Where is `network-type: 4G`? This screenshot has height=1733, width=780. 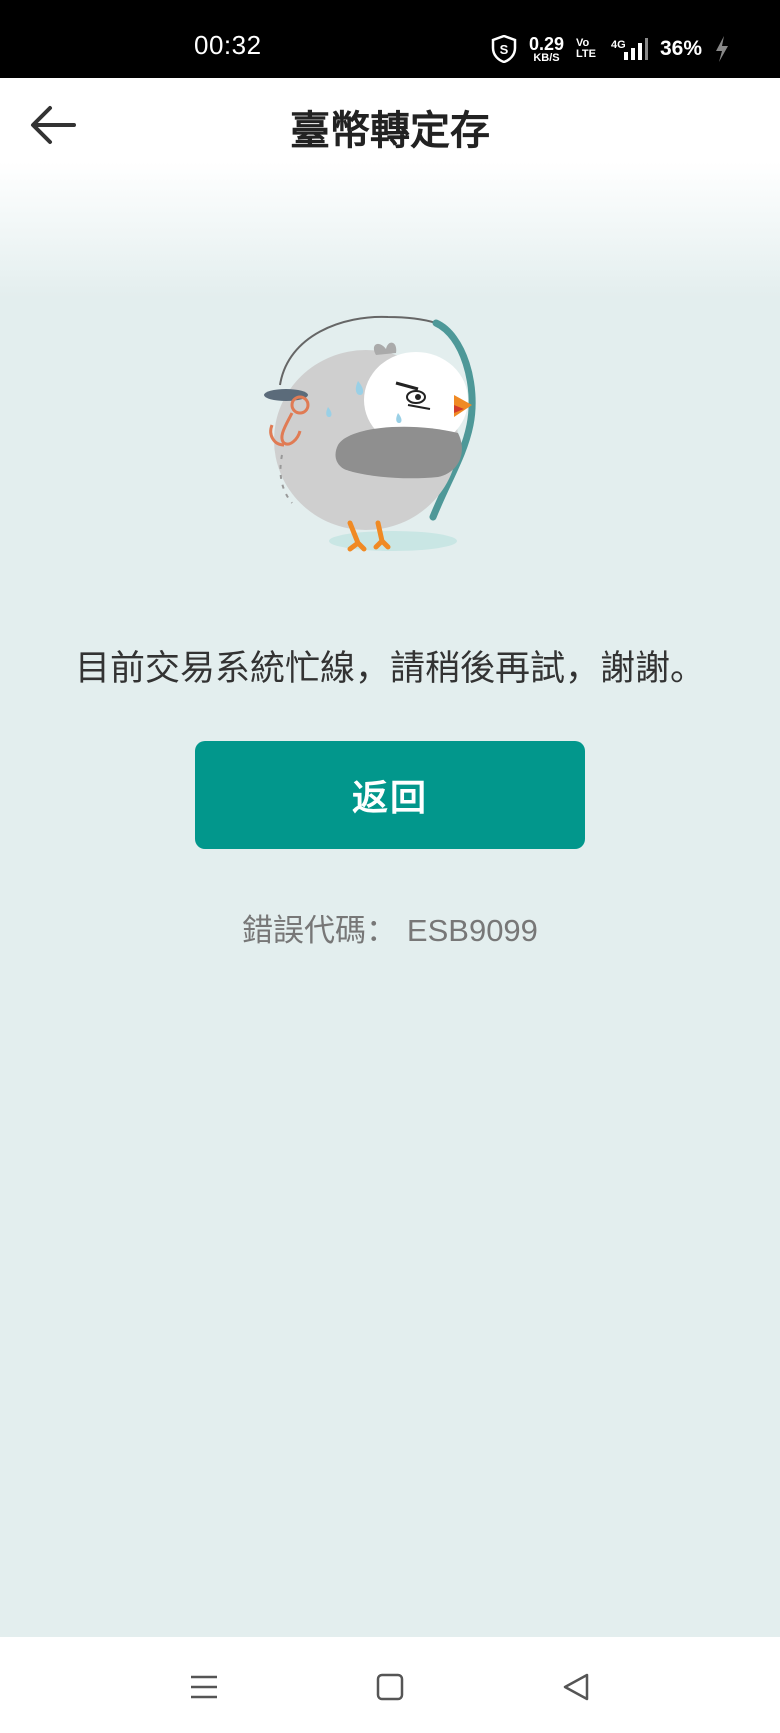 network-type: 4G is located at coordinates (618, 45).